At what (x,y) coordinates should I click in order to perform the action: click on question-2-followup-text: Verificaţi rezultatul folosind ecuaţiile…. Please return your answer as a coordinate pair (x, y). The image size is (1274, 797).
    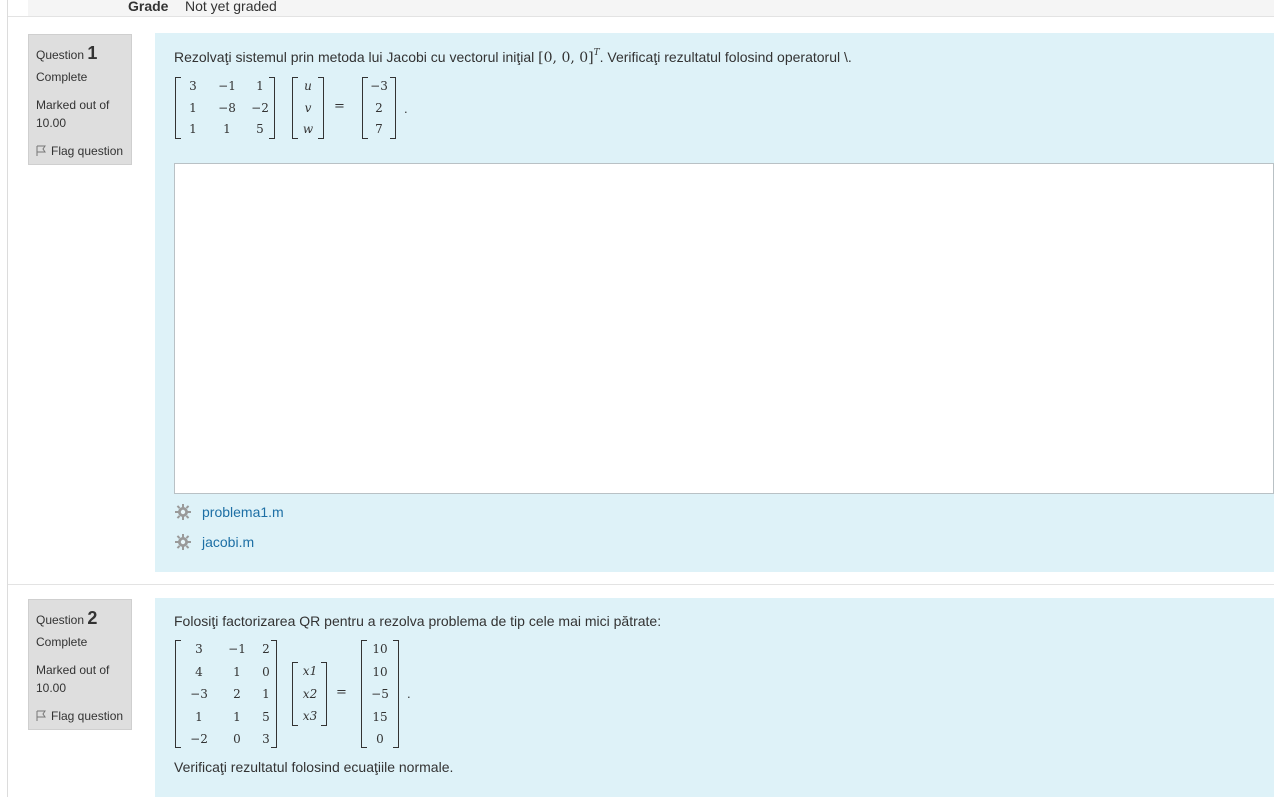
    Looking at the image, I should click on (314, 767).